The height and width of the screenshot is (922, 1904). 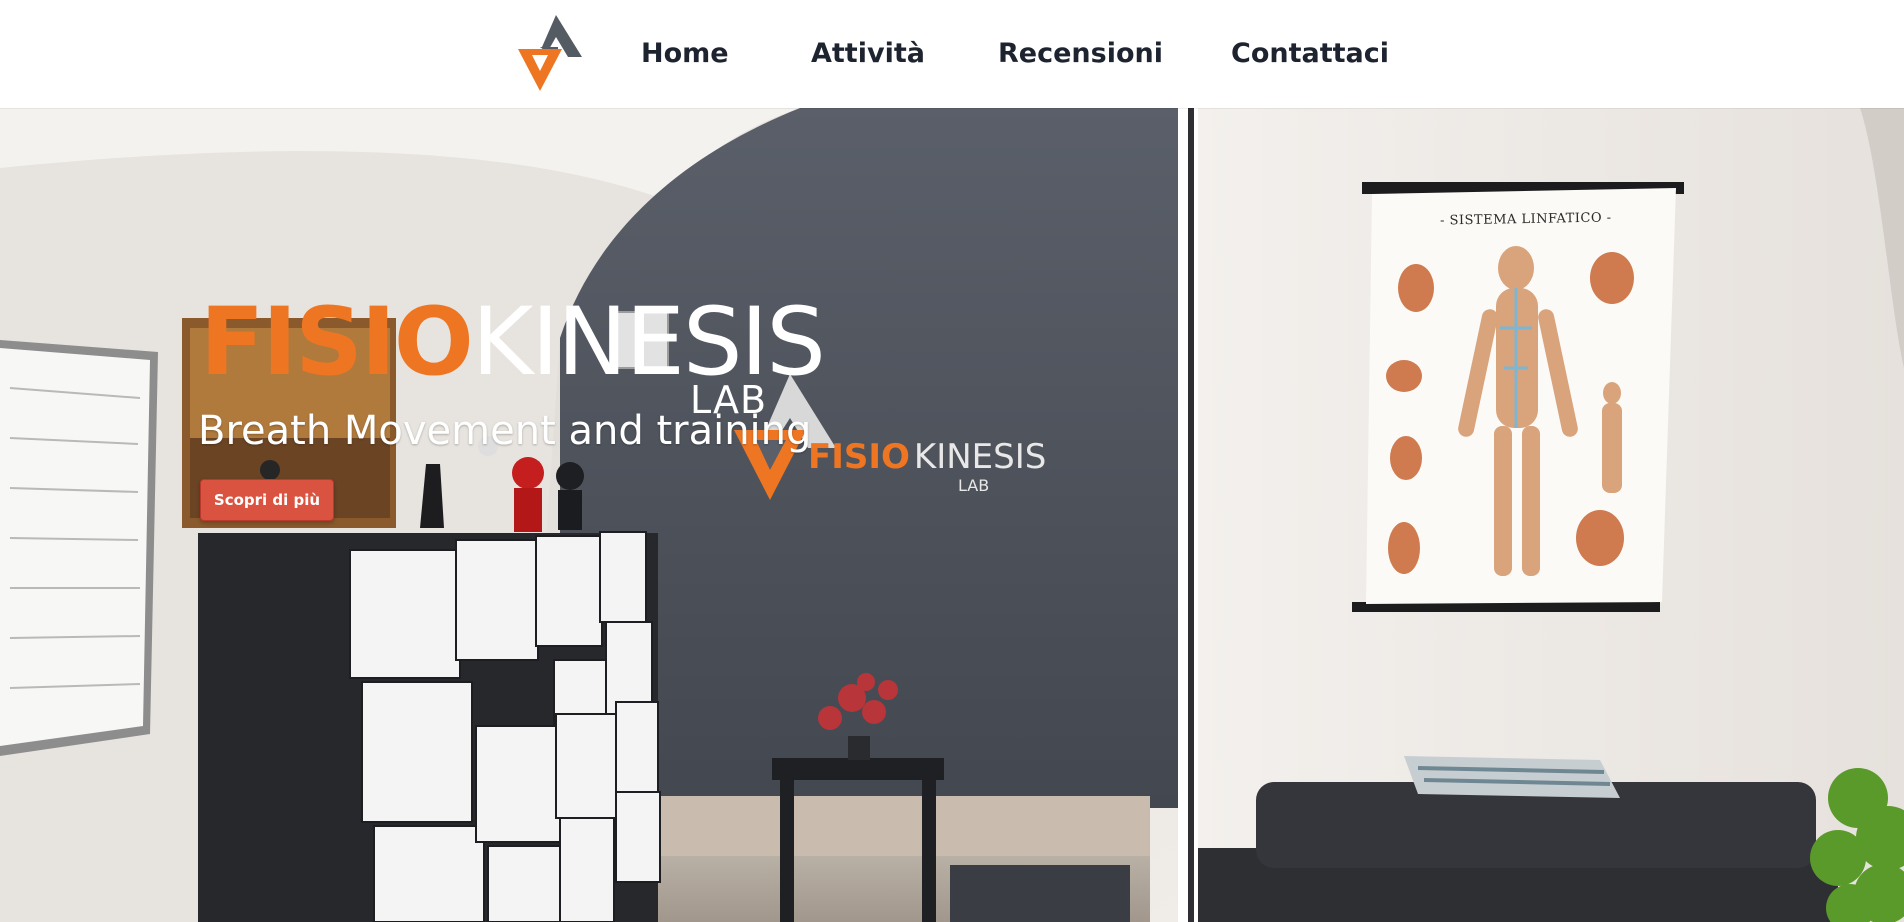 I want to click on wall-logo-primary: FISIO, so click(x=859, y=457).